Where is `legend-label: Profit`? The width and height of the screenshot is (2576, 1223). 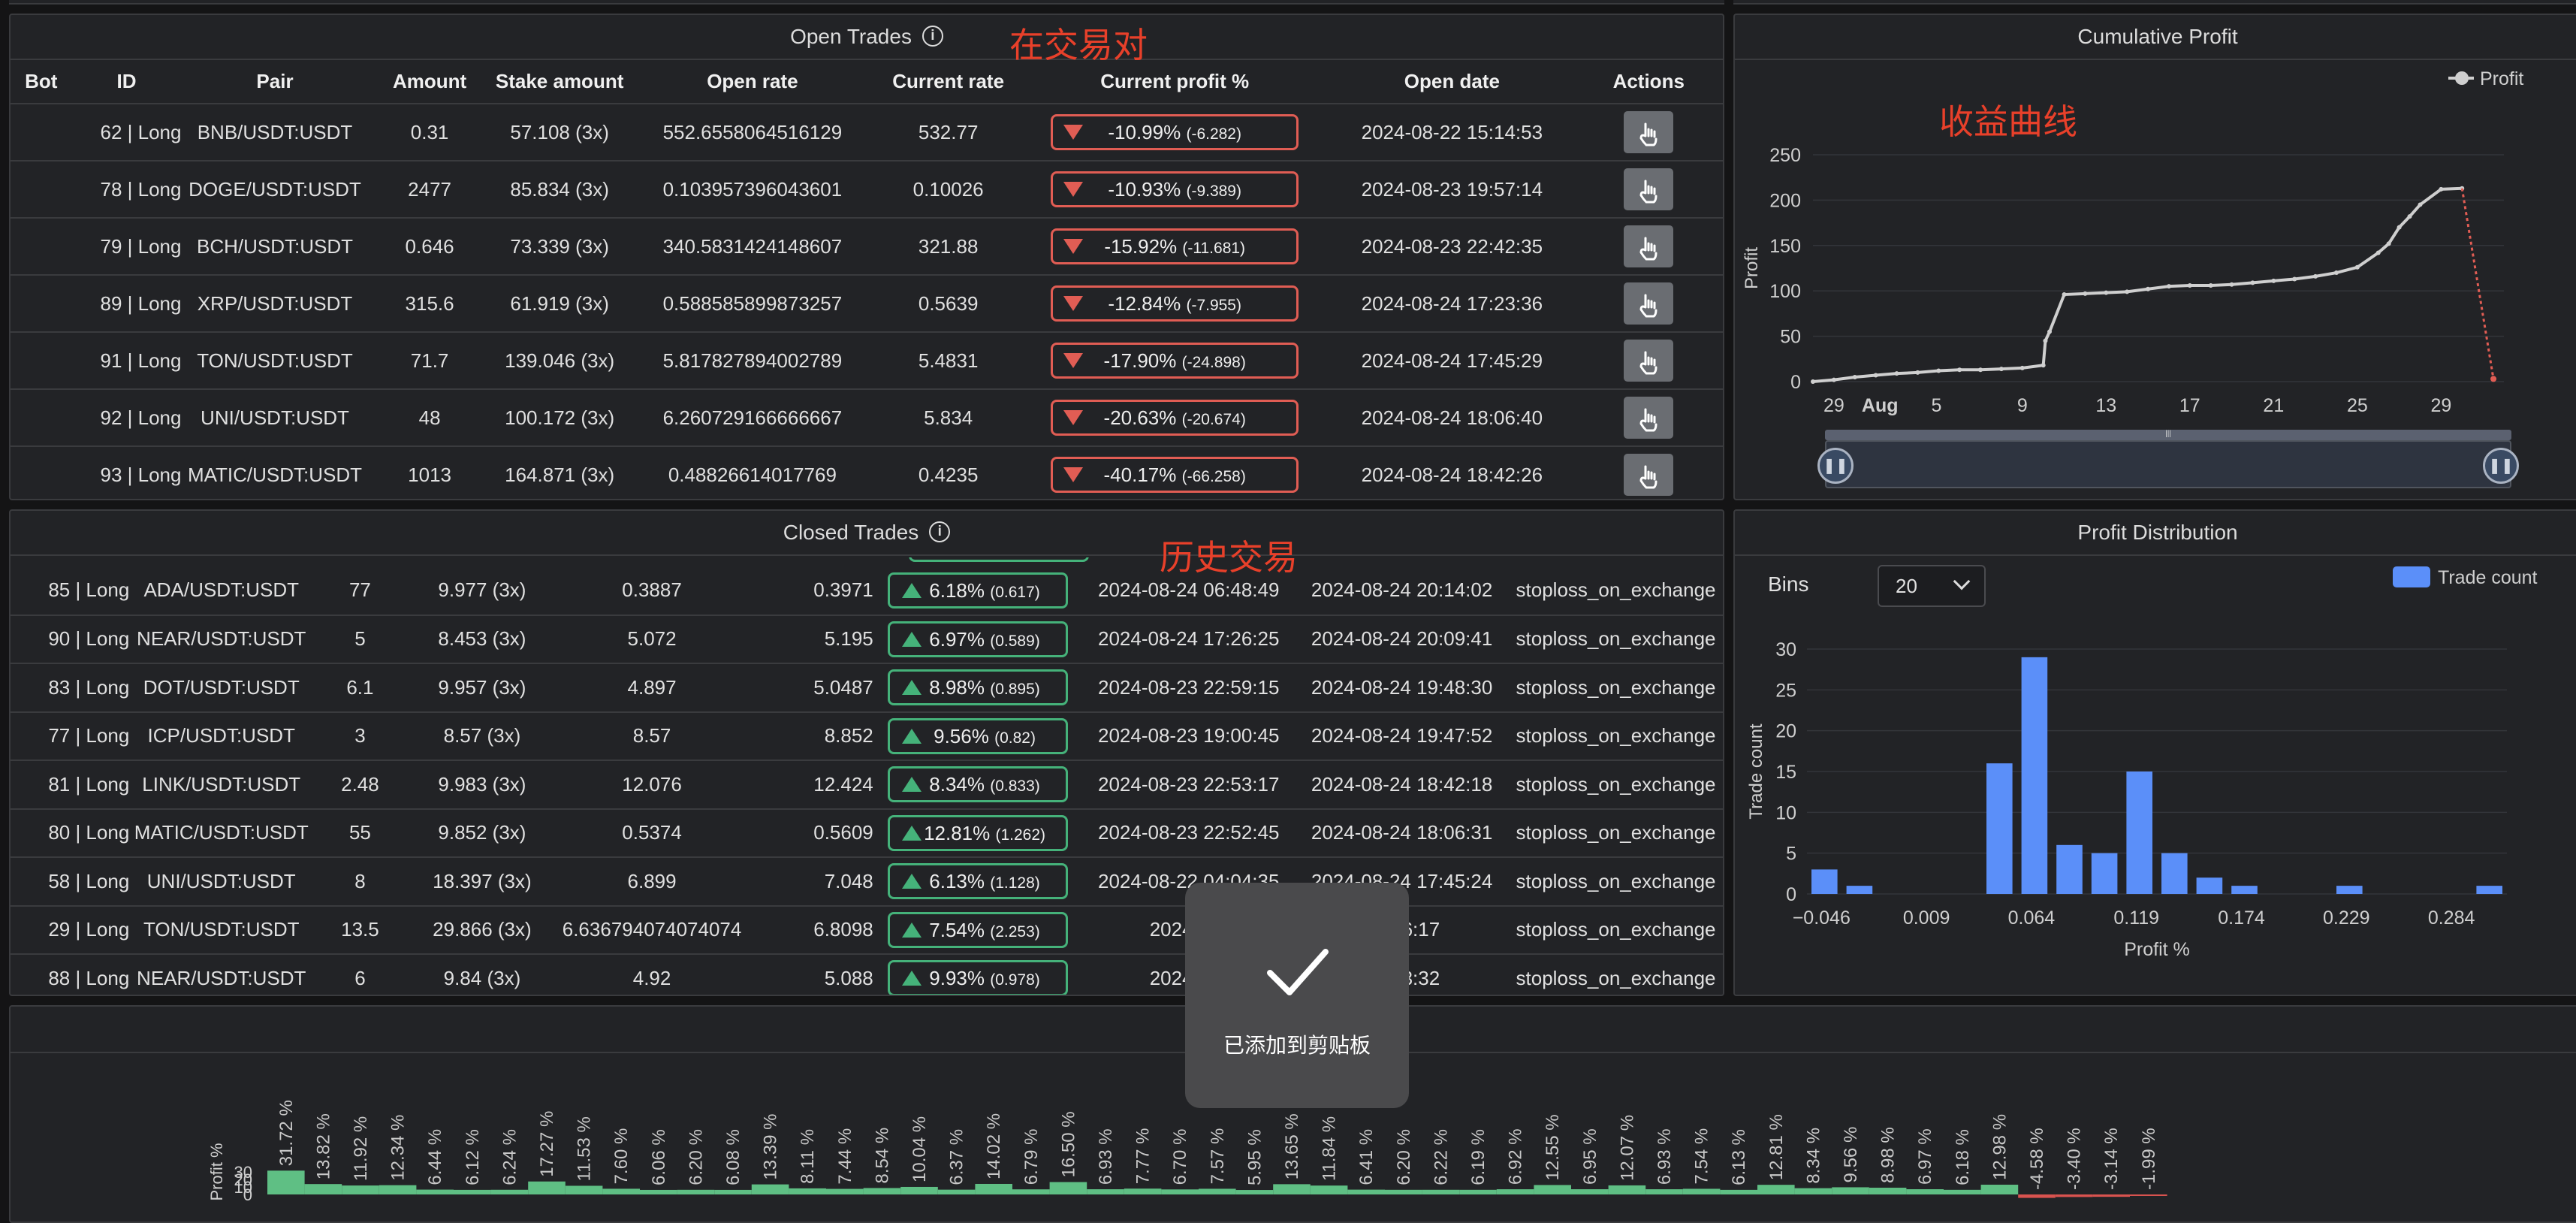 legend-label: Profit is located at coordinates (2501, 78).